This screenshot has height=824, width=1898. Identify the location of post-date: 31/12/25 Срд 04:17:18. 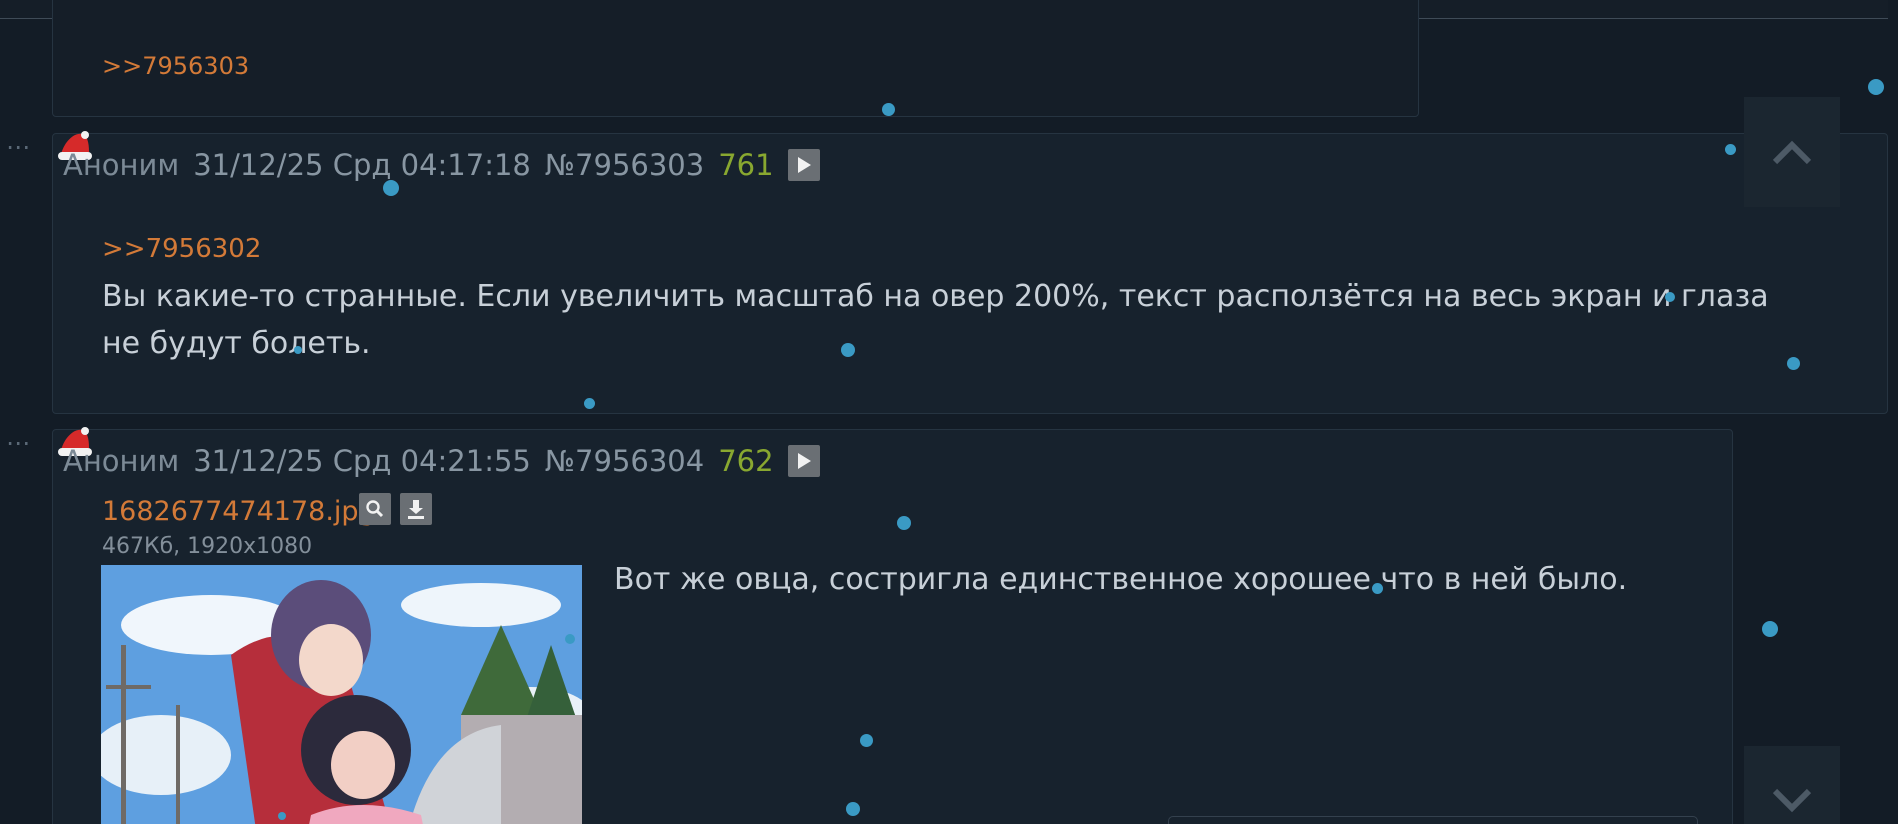
(362, 165).